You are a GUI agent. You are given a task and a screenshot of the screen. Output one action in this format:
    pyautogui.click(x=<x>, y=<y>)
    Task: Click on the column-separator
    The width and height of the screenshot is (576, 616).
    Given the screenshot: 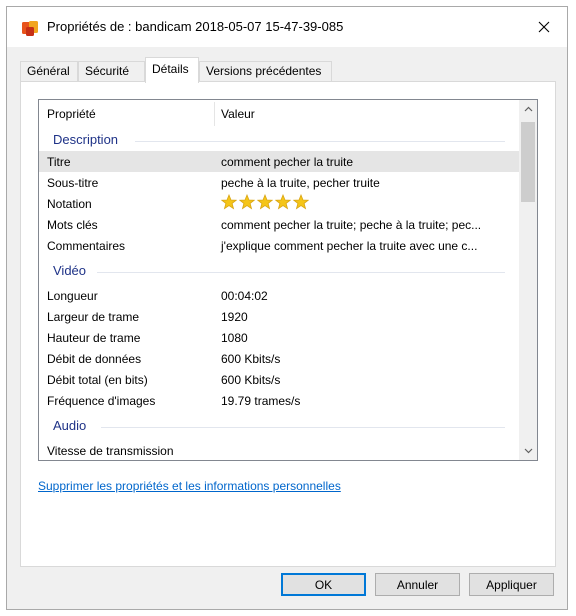 What is the action you would take?
    pyautogui.click(x=214, y=114)
    